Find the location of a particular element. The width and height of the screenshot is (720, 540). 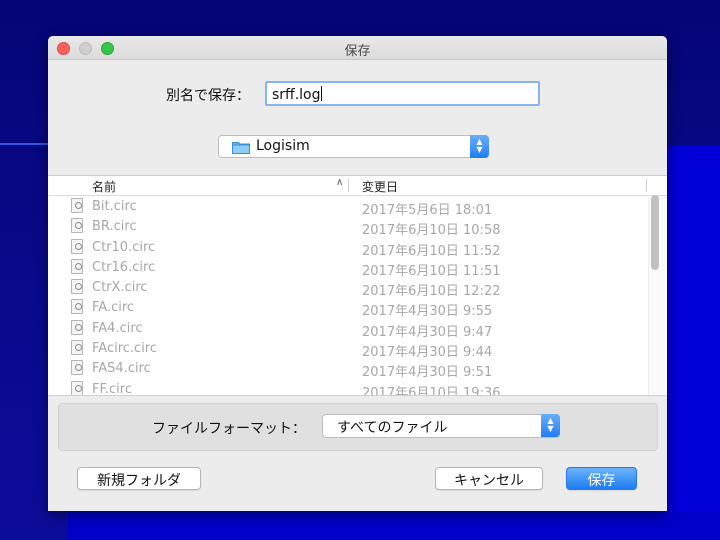

file-name: FF.circ is located at coordinates (112, 388).